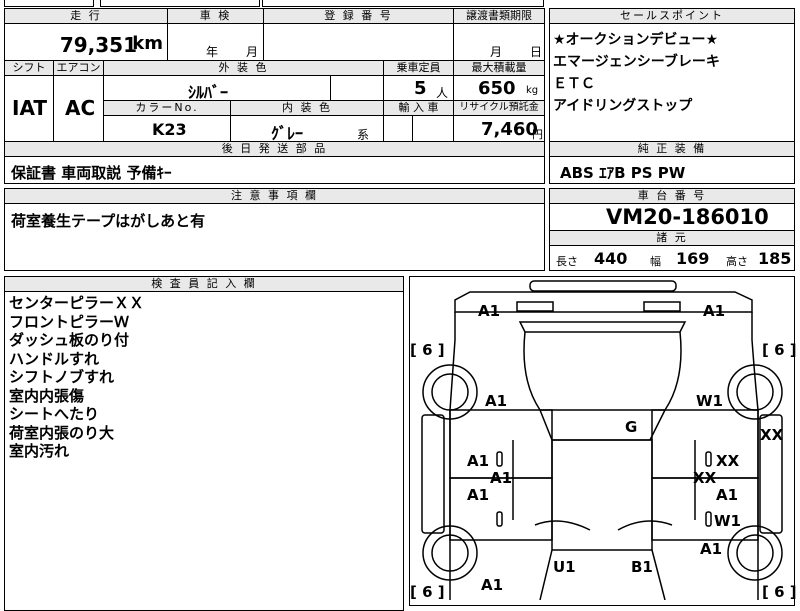 Image resolution: width=800 pixels, height=611 pixels. What do you see at coordinates (714, 311) in the screenshot?
I see `mark-a1-front-right: A1` at bounding box center [714, 311].